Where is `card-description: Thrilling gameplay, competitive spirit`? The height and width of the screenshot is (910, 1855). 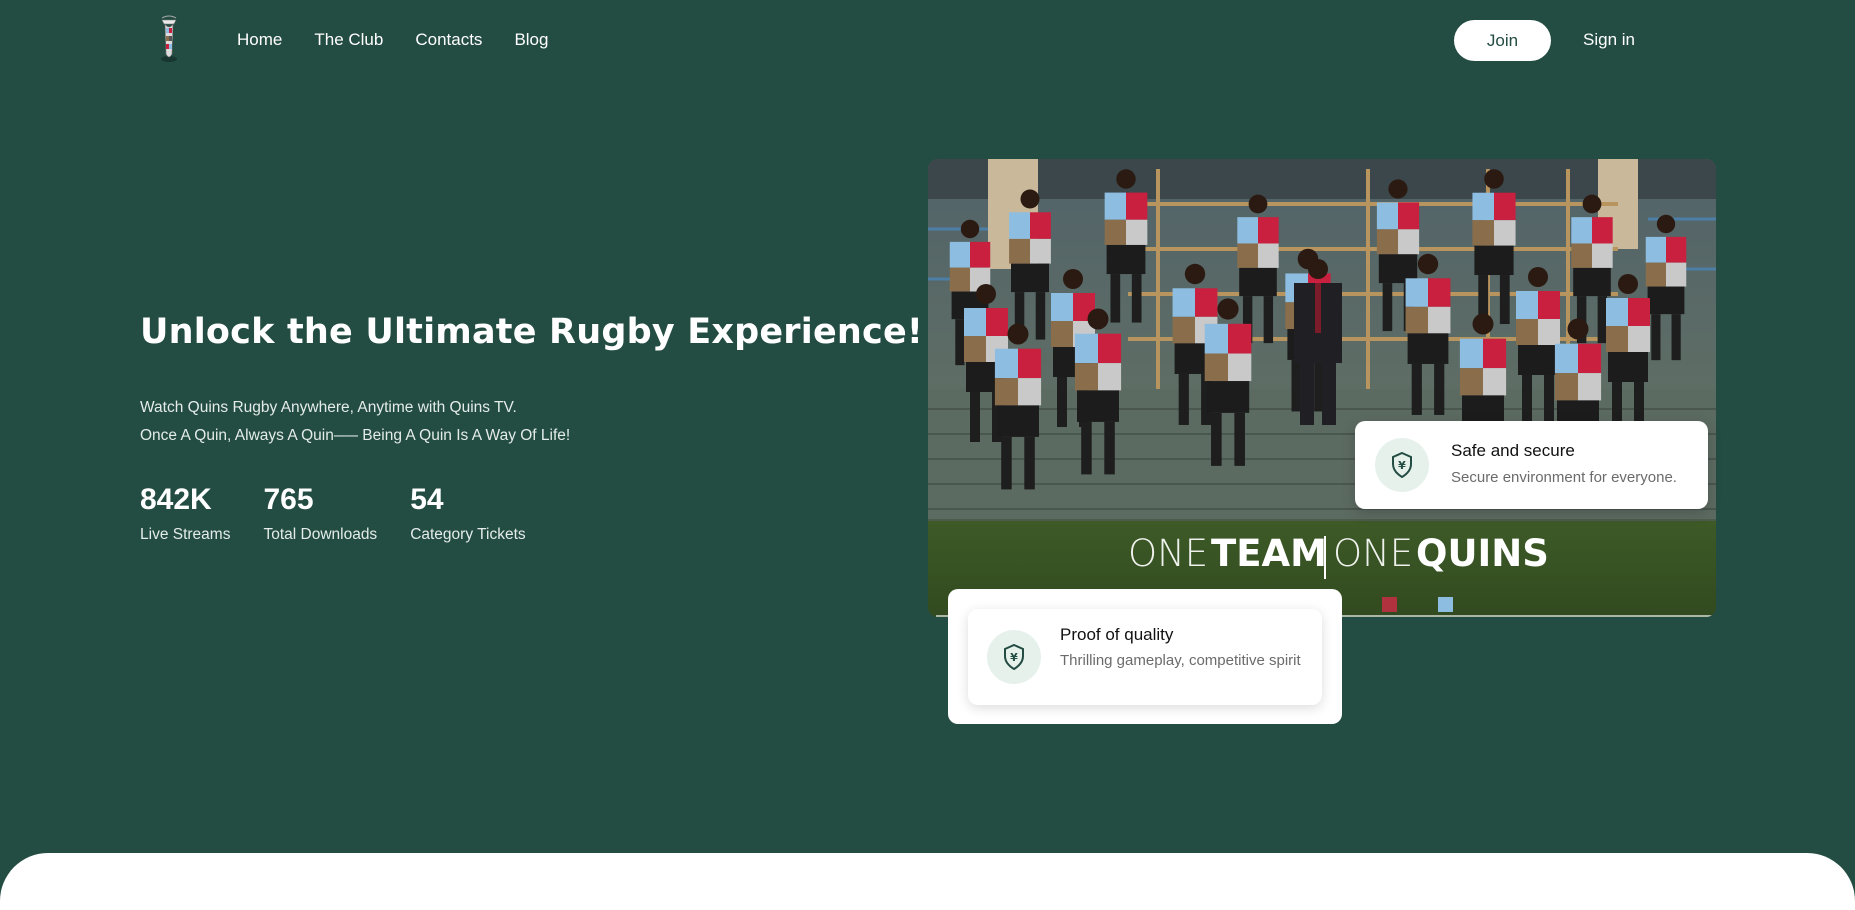
card-description: Thrilling gameplay, competitive spirit is located at coordinates (1180, 660).